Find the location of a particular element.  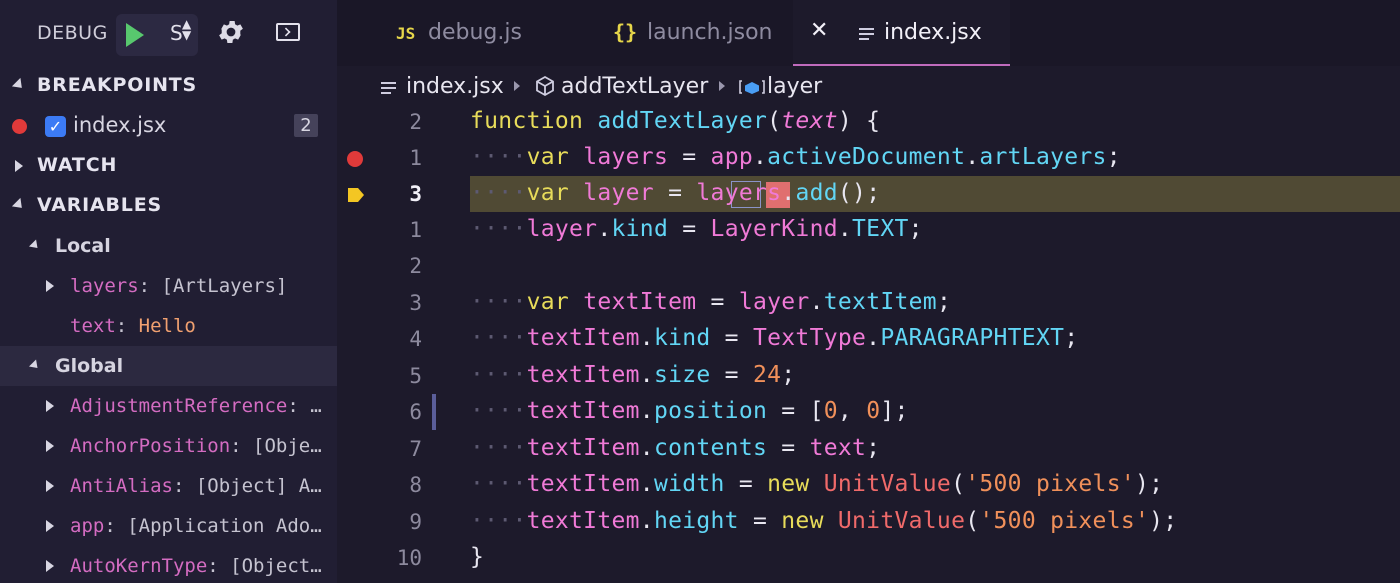

function-name: addTextLayer is located at coordinates (682, 121).